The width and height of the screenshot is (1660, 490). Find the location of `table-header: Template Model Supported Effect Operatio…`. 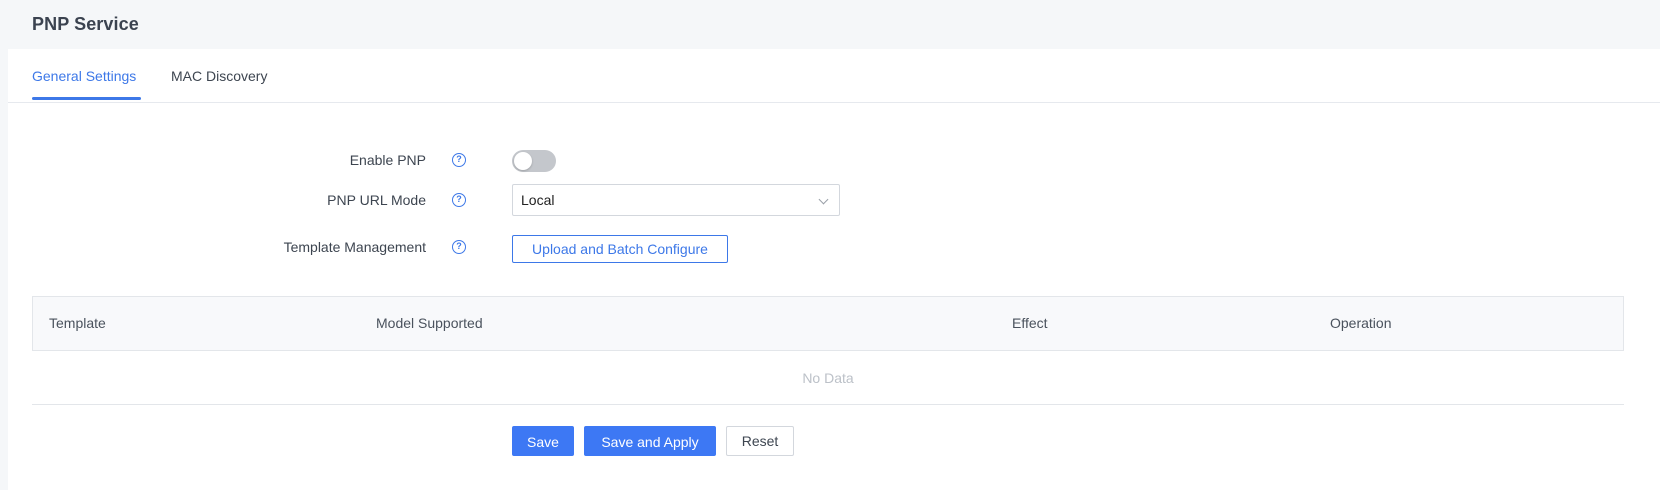

table-header: Template Model Supported Effect Operatio… is located at coordinates (828, 323).